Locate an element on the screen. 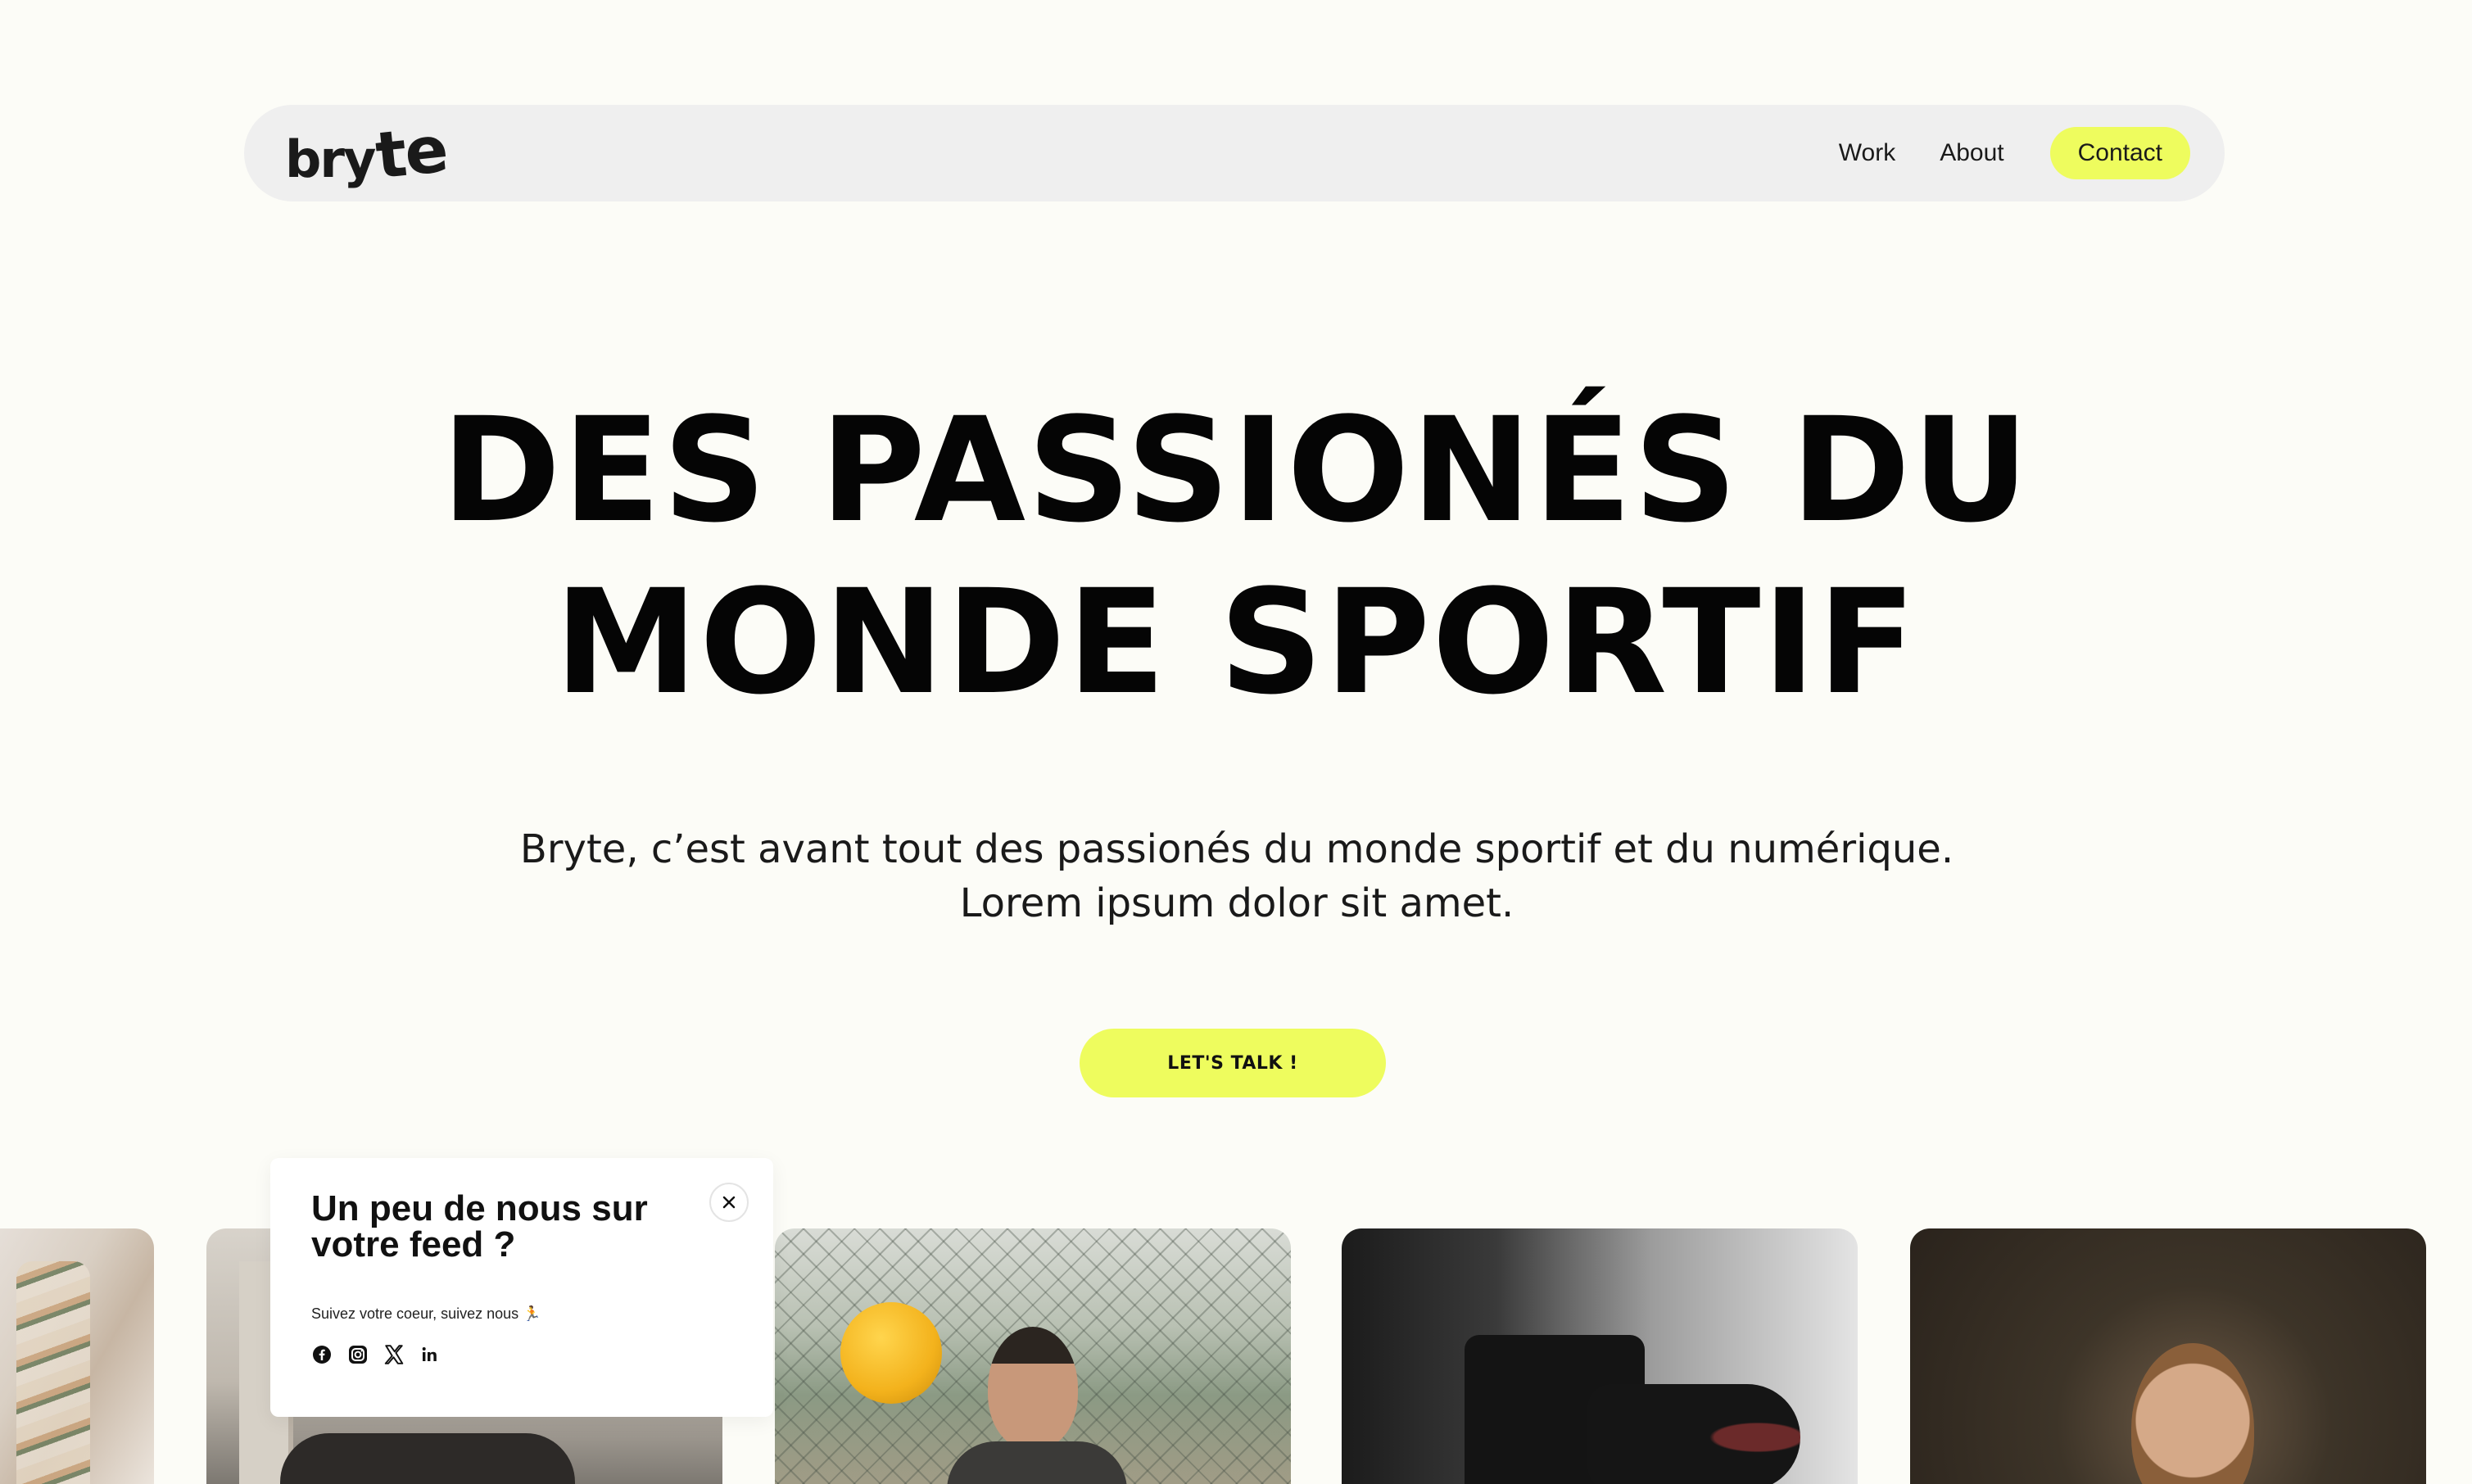 The width and height of the screenshot is (2472, 1484). person-portrait is located at coordinates (2192, 1413).